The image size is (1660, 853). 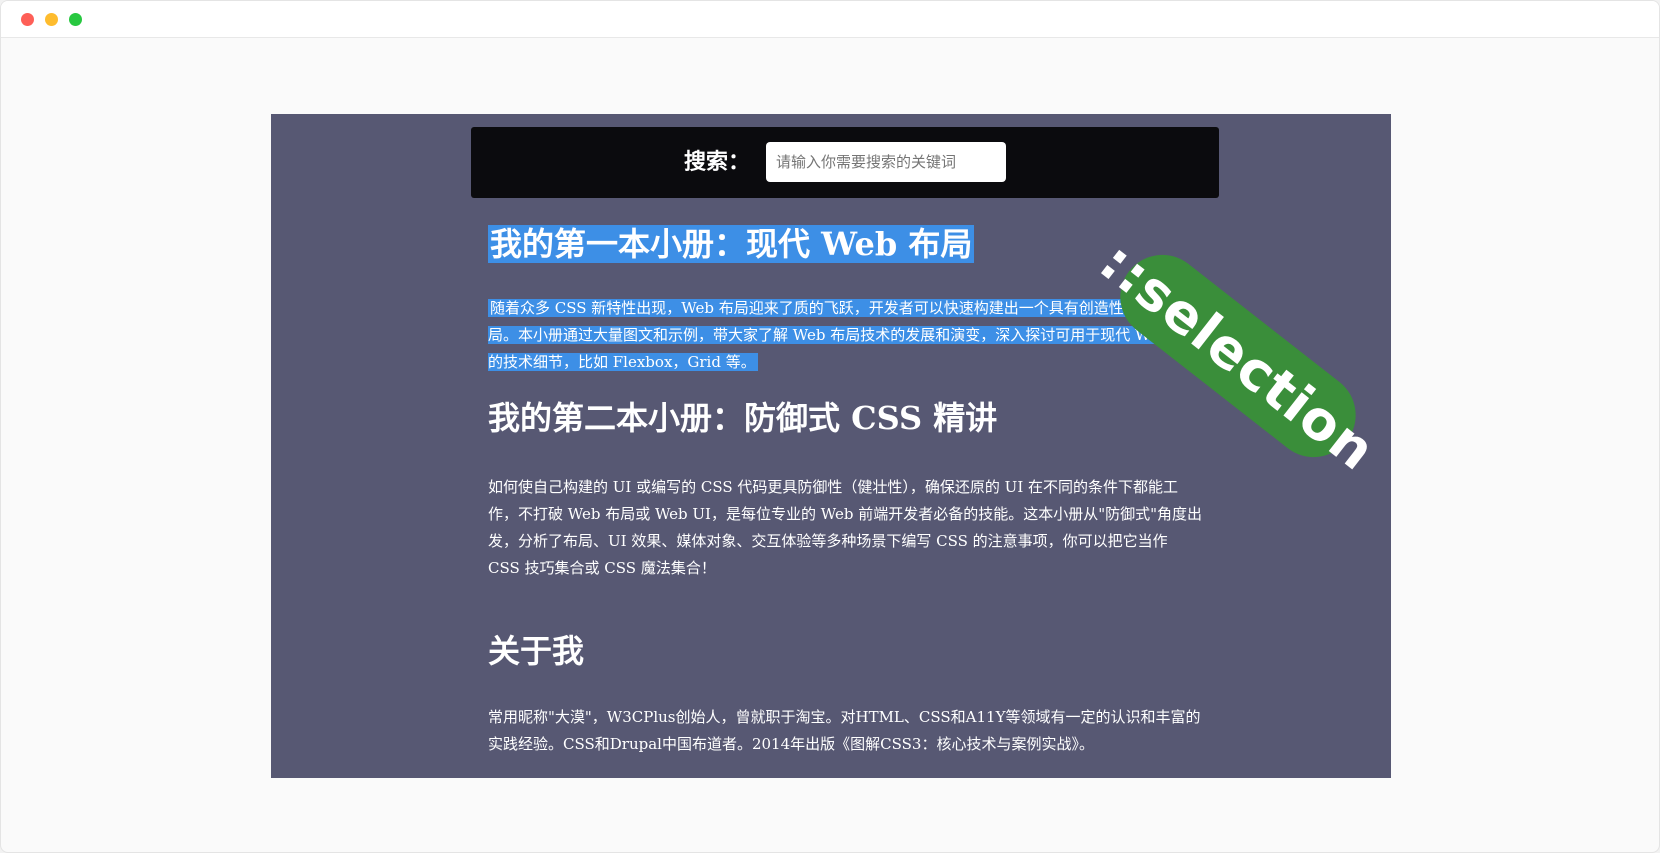 What do you see at coordinates (717, 162) in the screenshot?
I see `search-label: 搜索：` at bounding box center [717, 162].